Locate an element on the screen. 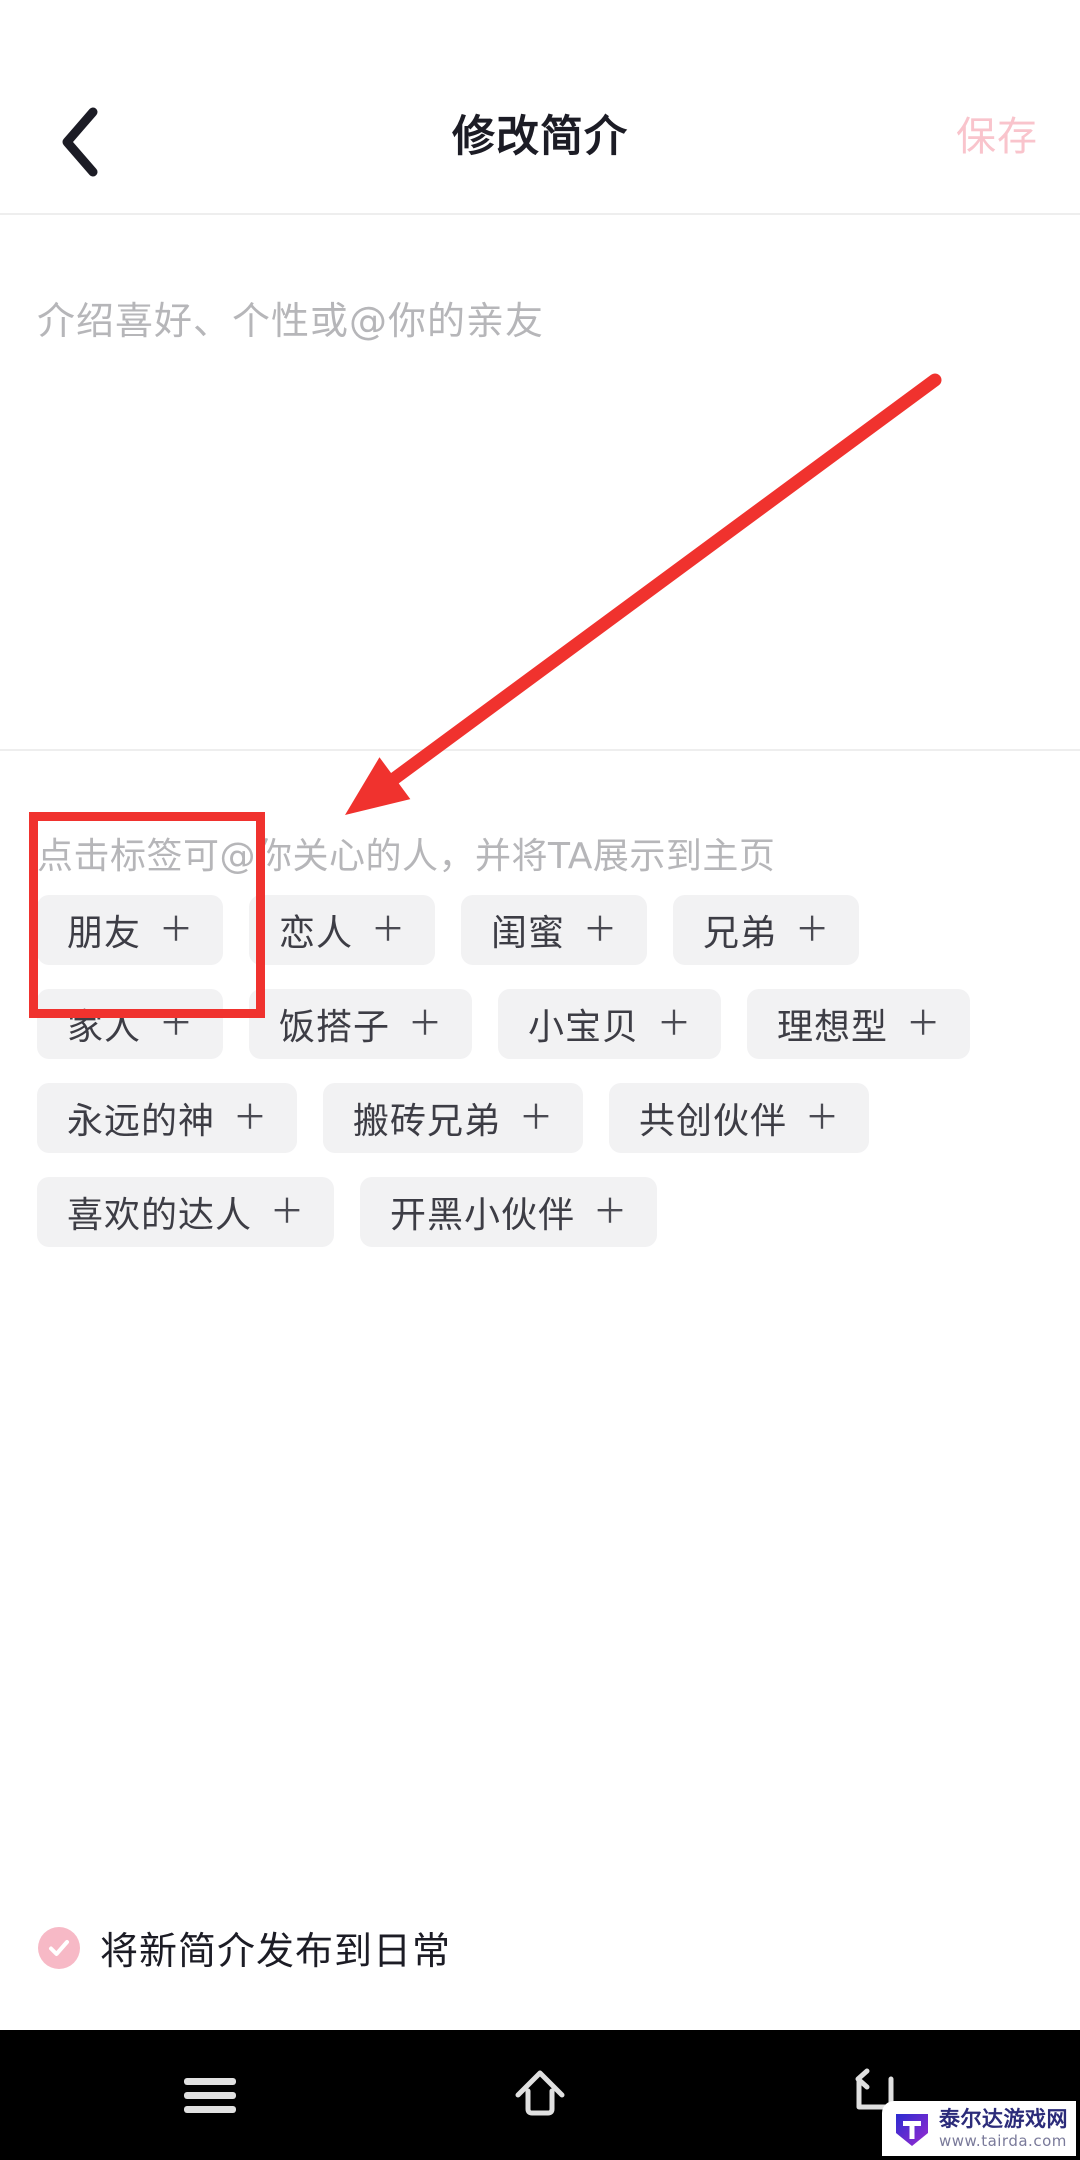 The height and width of the screenshot is (2160, 1080). tag-chip: 小宝贝 ＋ is located at coordinates (610, 1024).